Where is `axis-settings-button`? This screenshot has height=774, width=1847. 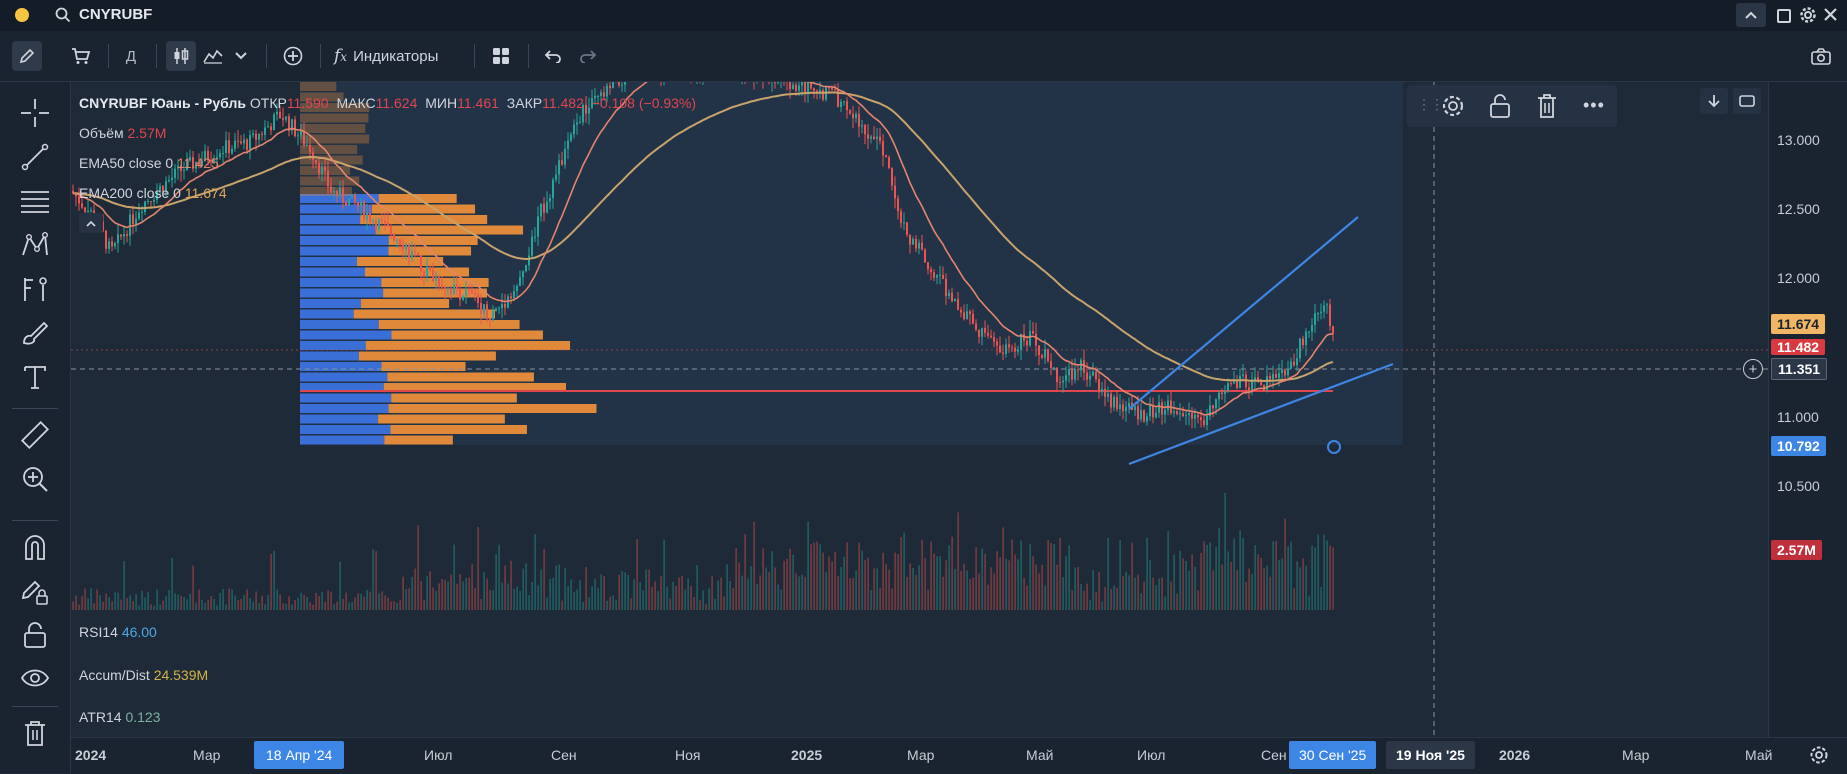 axis-settings-button is located at coordinates (1819, 757).